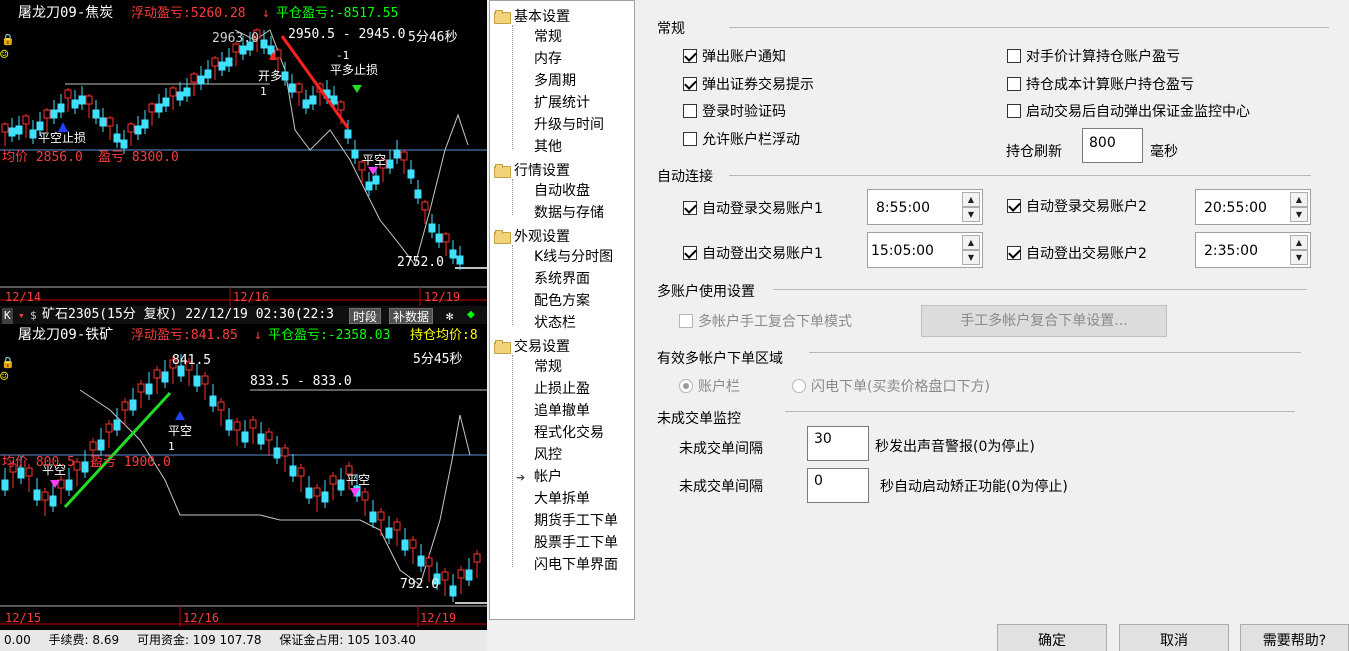  What do you see at coordinates (753, 208) in the screenshot?
I see `auto-login-account1-checkbox: 自动登录交易账户1` at bounding box center [753, 208].